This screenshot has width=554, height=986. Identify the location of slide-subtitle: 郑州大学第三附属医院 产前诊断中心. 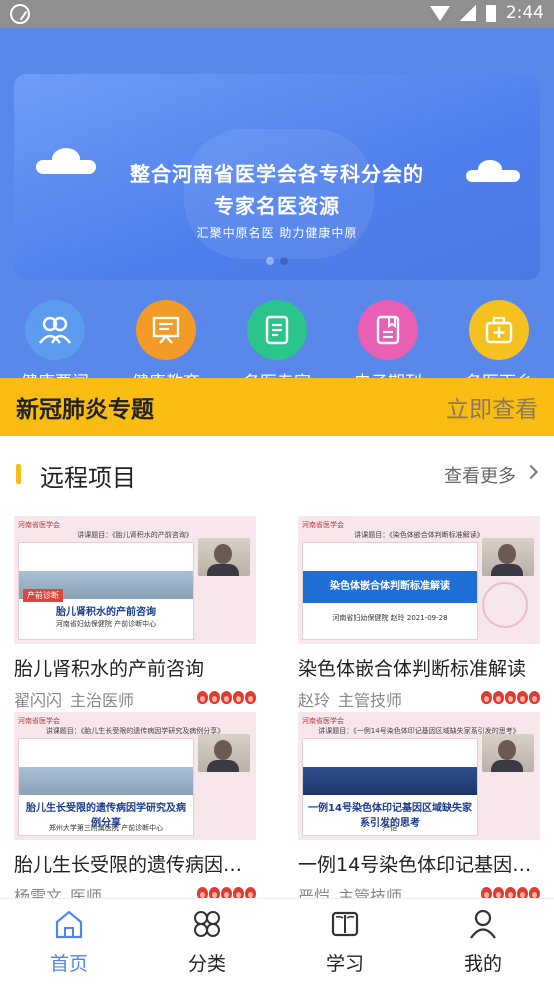
(106, 828).